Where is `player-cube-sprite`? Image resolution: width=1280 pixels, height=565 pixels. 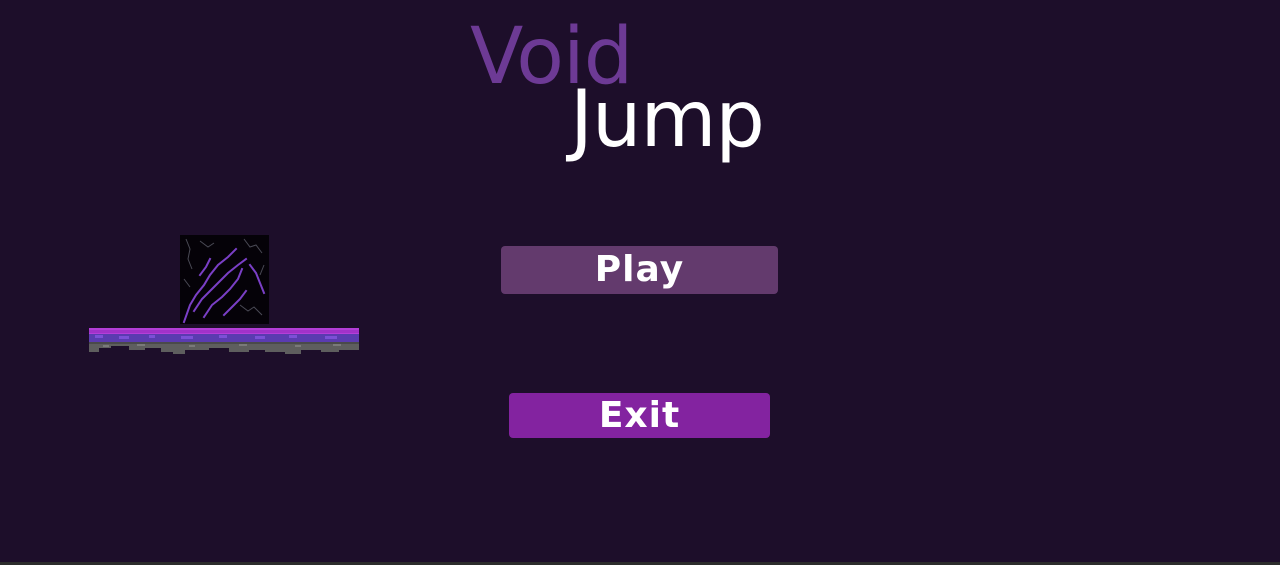
player-cube-sprite is located at coordinates (224, 279).